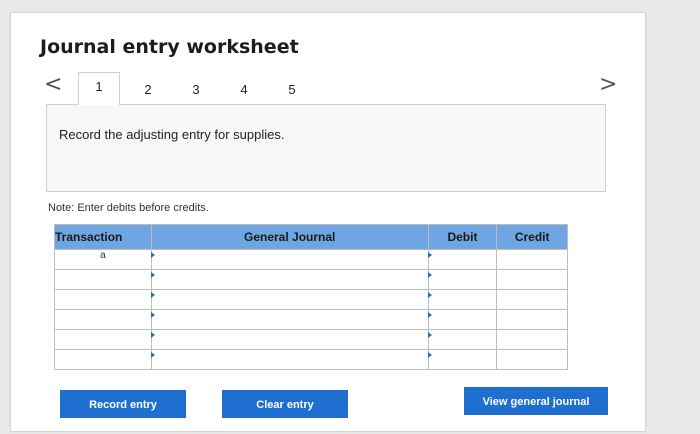 The image size is (700, 434). What do you see at coordinates (462, 237) in the screenshot?
I see `header-debit: Debit` at bounding box center [462, 237].